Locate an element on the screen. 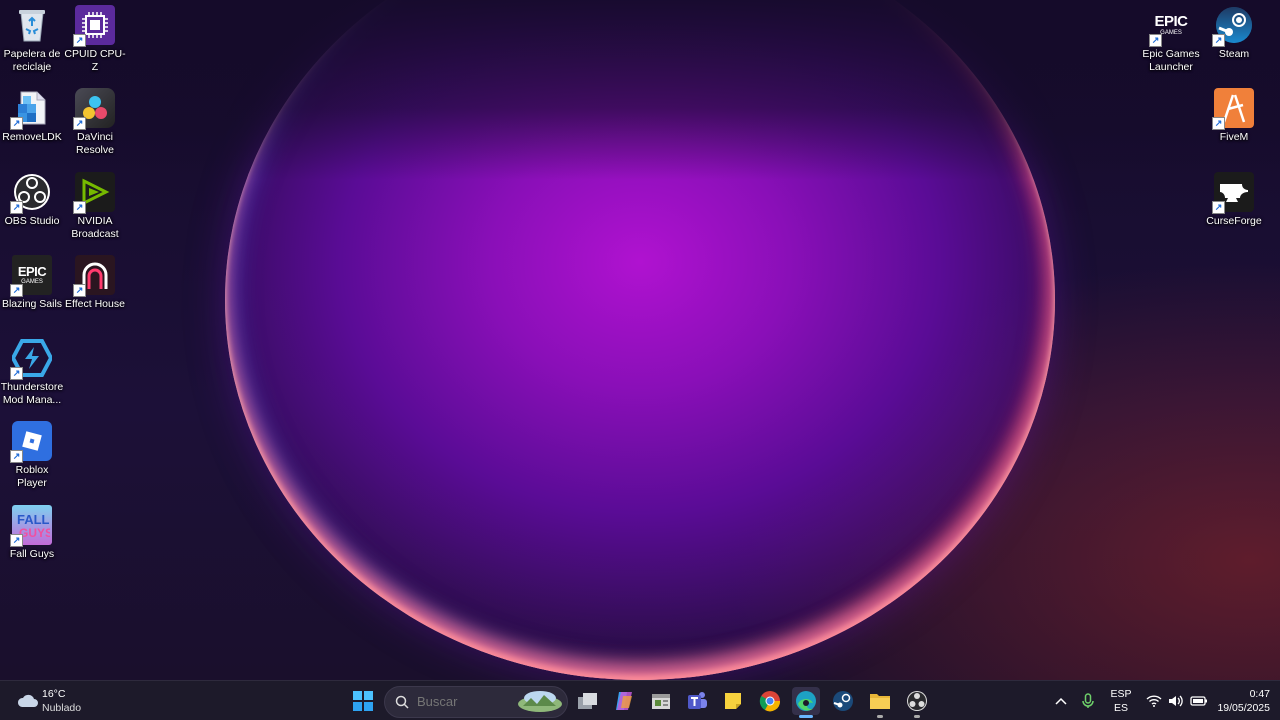  file-explorer-button is located at coordinates (880, 702).